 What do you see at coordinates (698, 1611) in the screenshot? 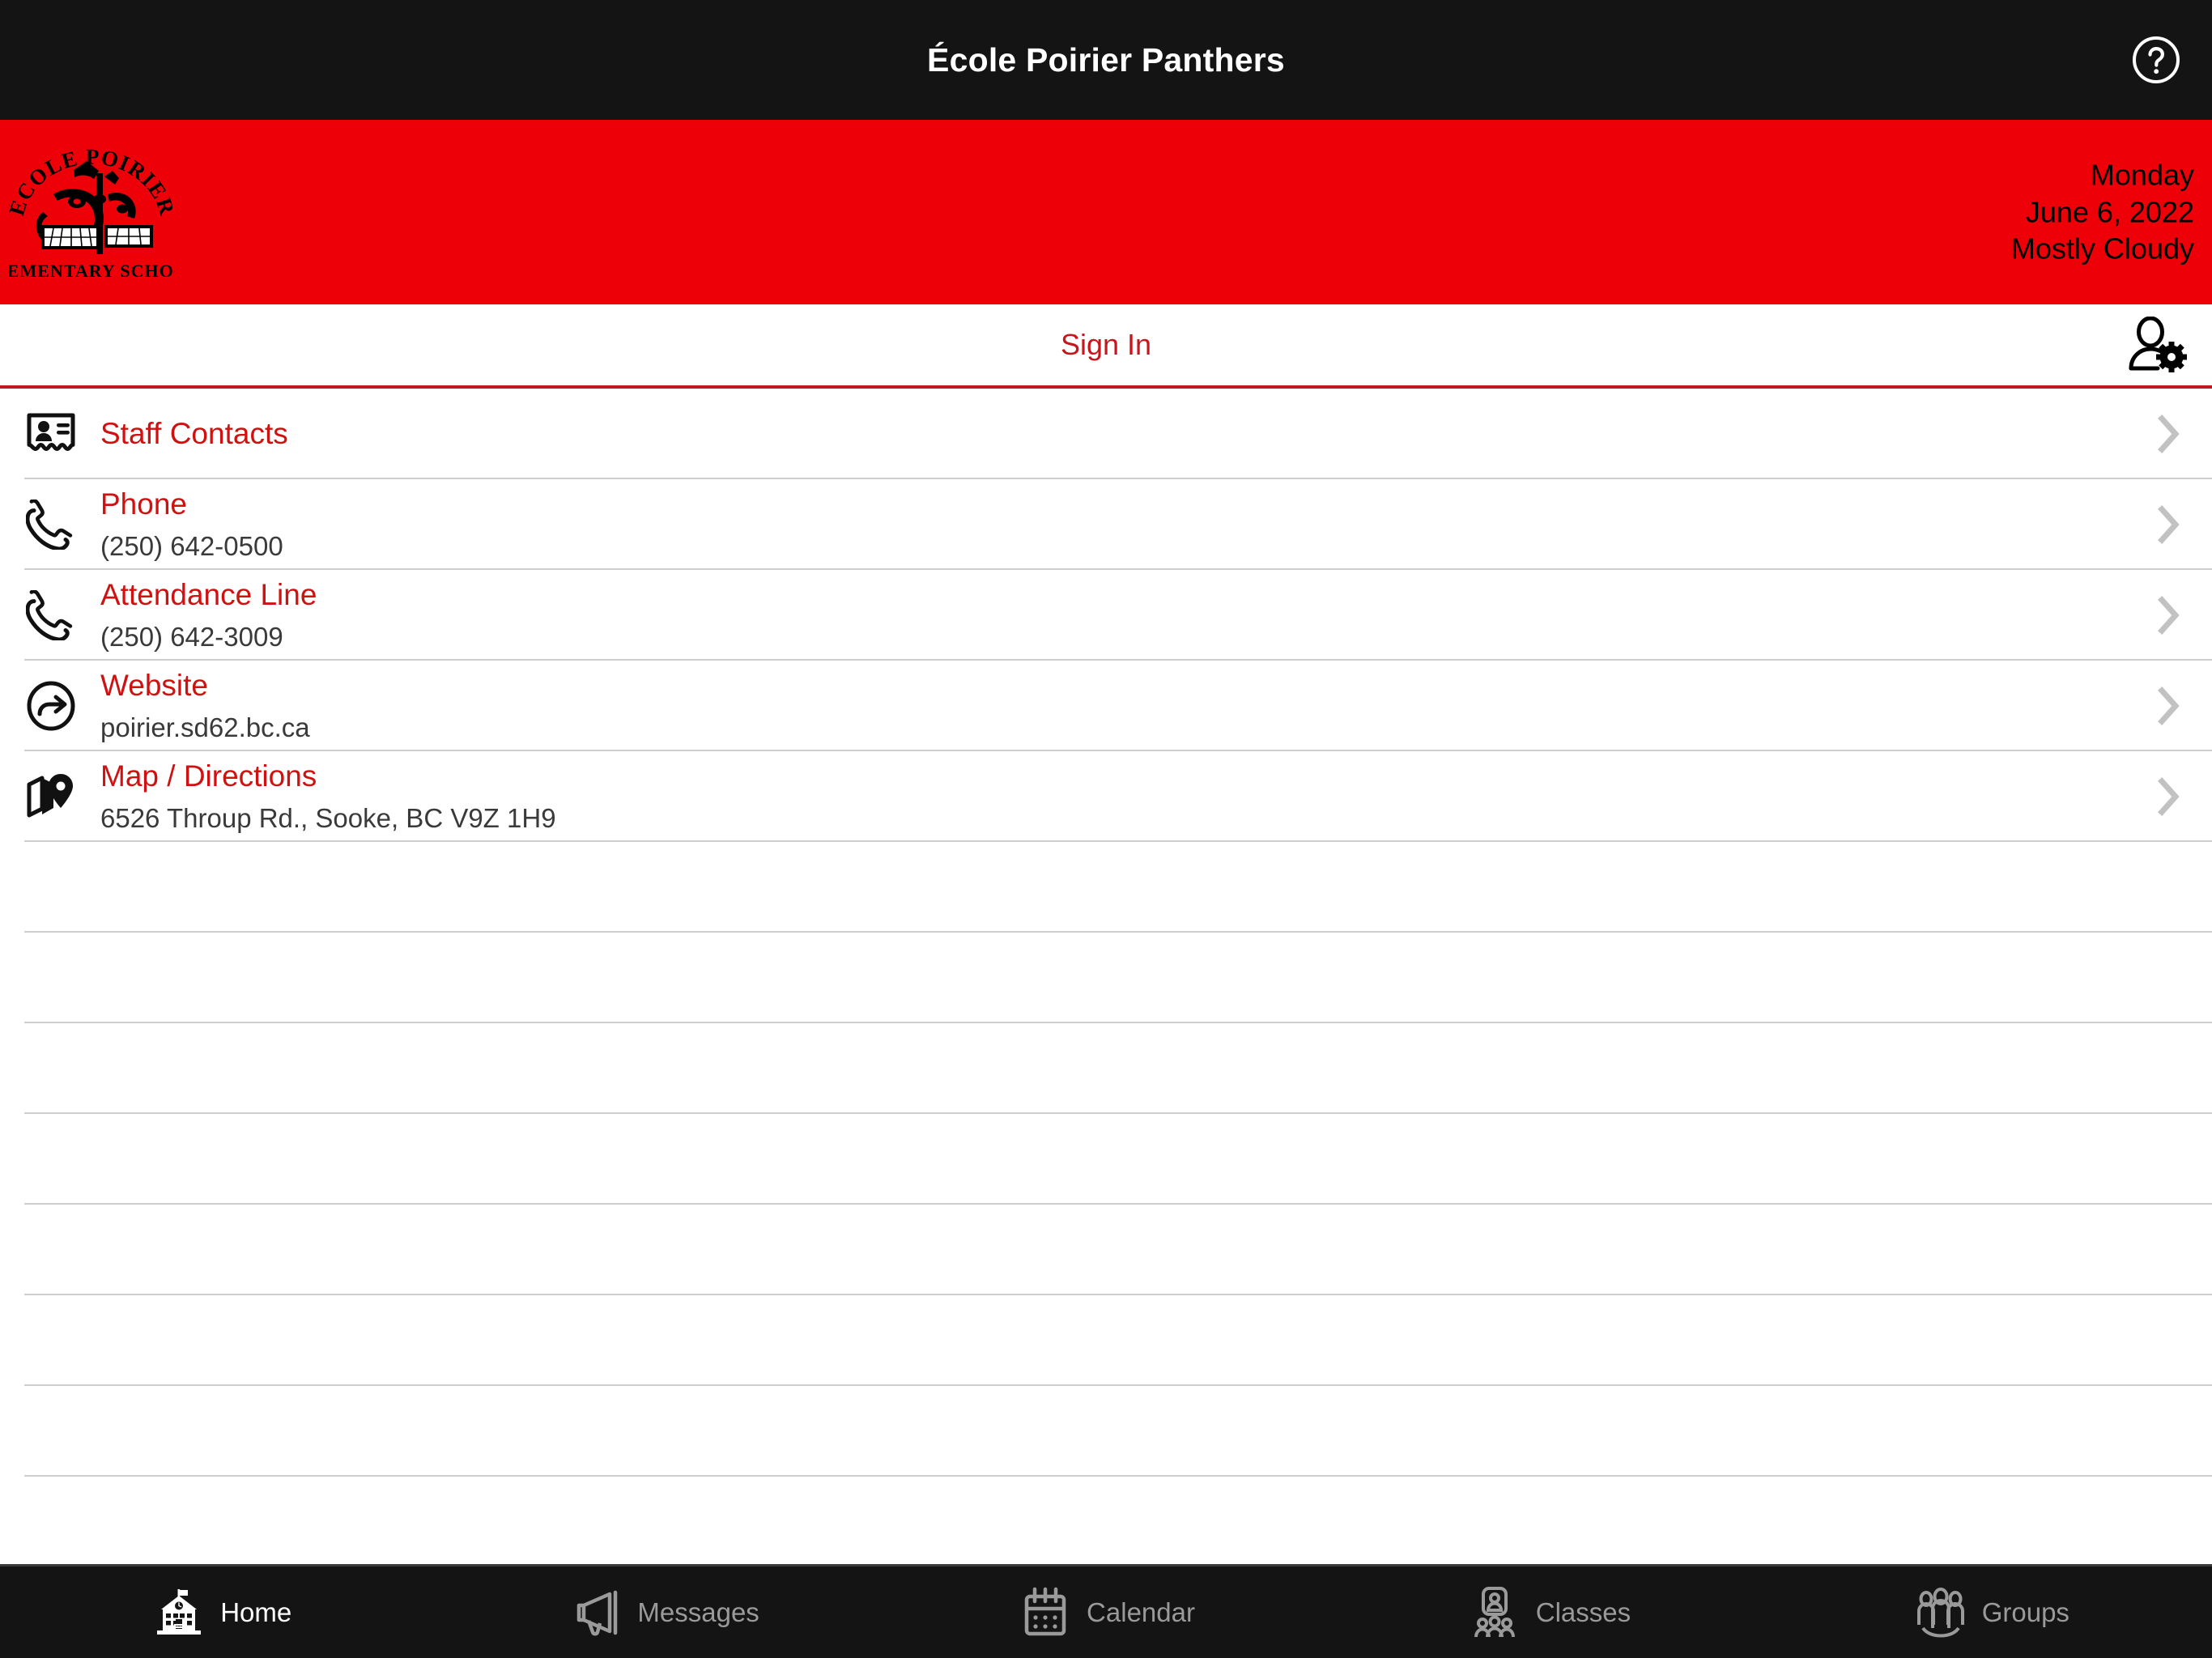
I see `tab-label: Messages` at bounding box center [698, 1611].